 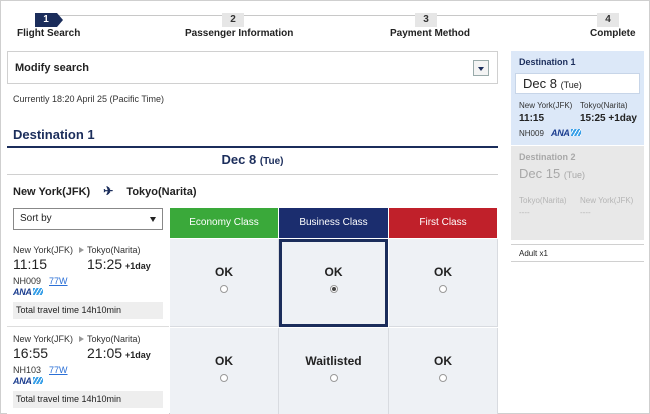 I want to click on step-payment-method: 3 Payment Method, so click(x=430, y=19).